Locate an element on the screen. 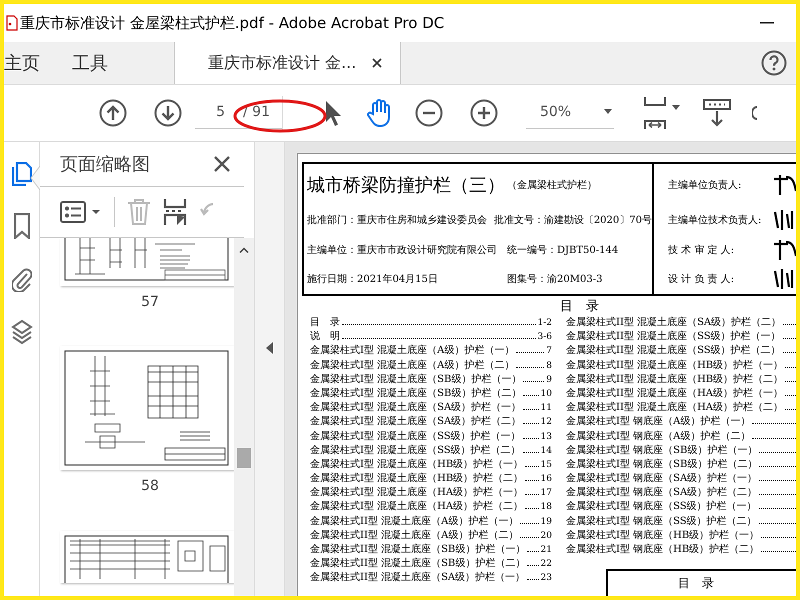 The height and width of the screenshot is (600, 800). scrollbar is located at coordinates (244, 417).